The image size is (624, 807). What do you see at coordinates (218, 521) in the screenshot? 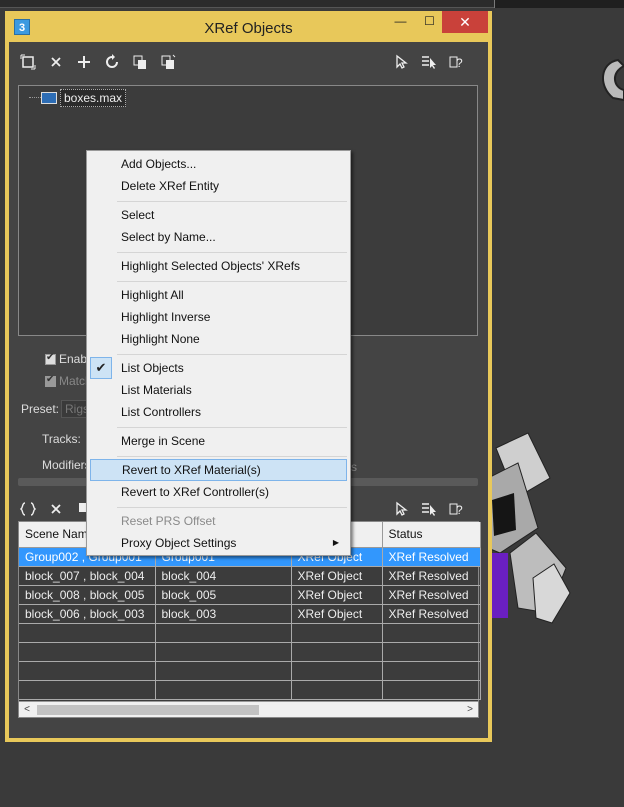
I see `menu-item-reset-prs-offset: Reset PRS Offset` at bounding box center [218, 521].